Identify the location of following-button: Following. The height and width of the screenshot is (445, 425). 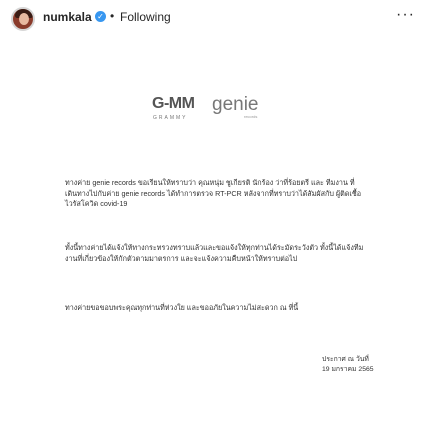
(145, 17).